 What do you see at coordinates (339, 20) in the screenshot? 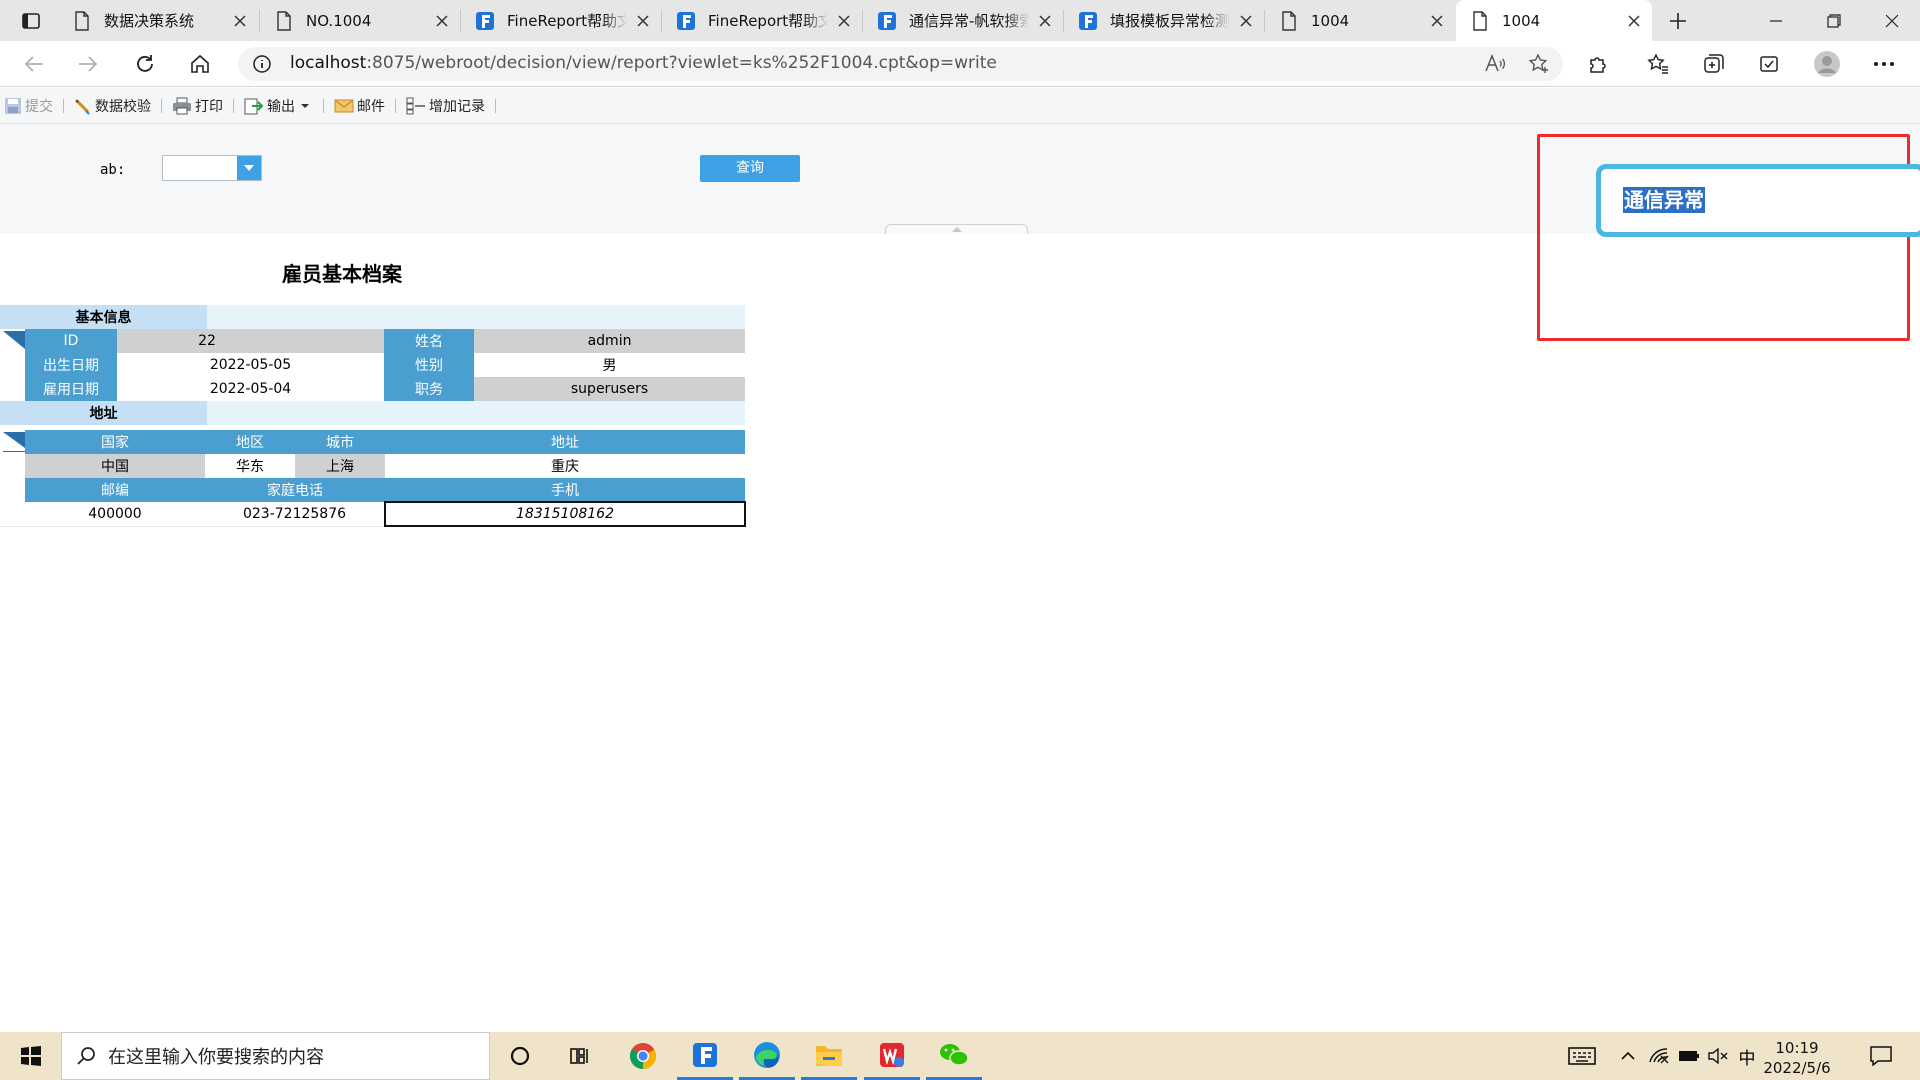
I see `tab-title: NO.1004` at bounding box center [339, 20].